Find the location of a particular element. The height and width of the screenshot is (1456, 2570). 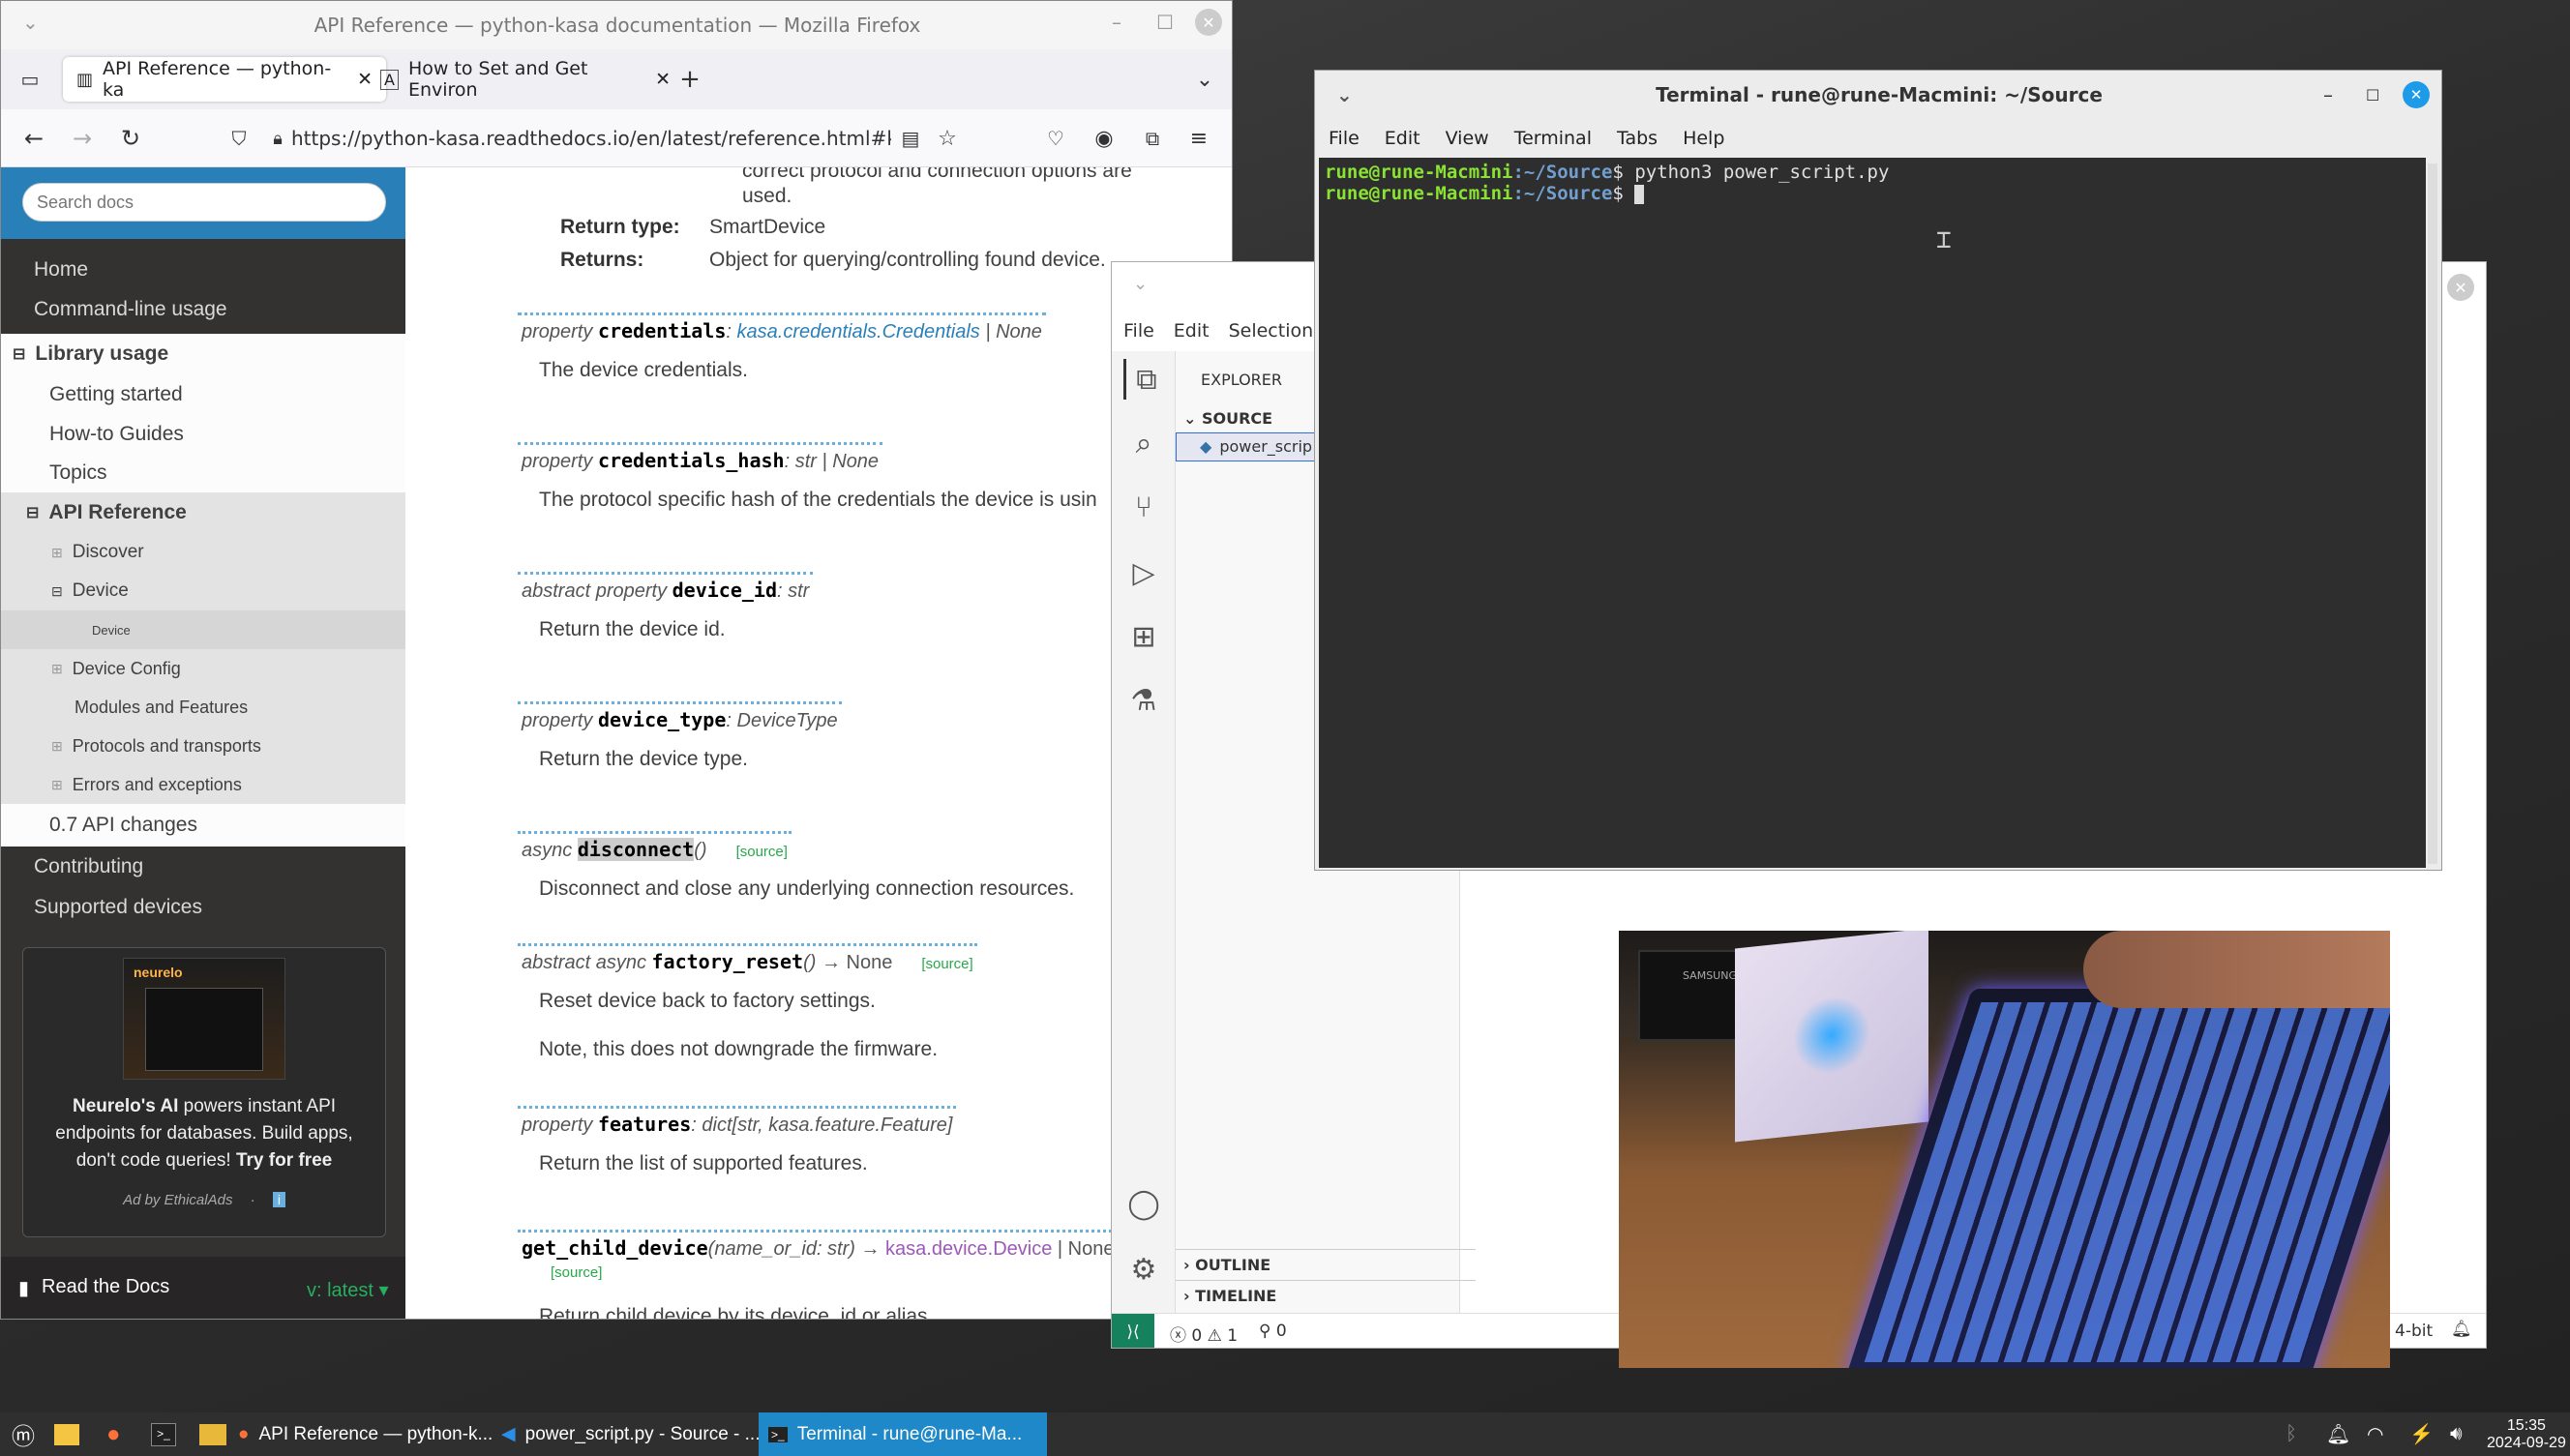

testing-icon: ⚗ is located at coordinates (1144, 700).